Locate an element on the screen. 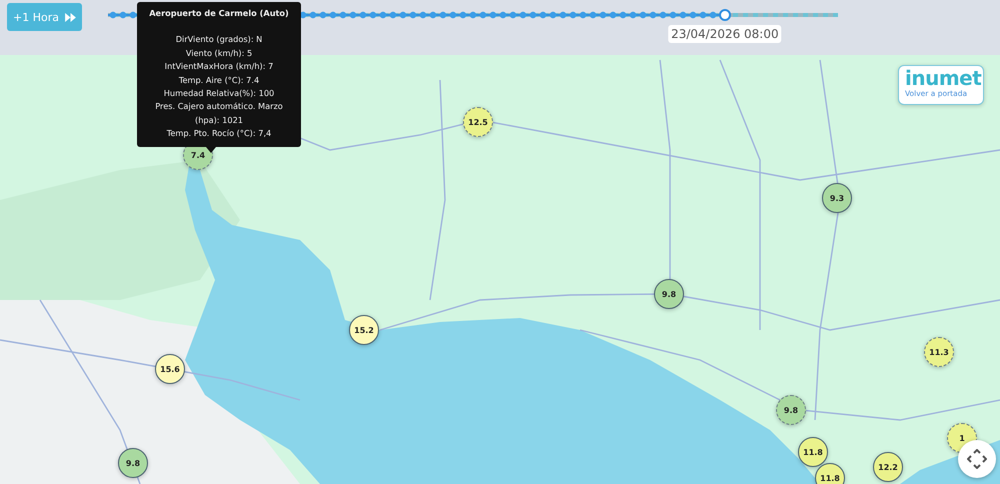 This screenshot has height=484, width=1000. tooltip-text: DirViento (grados): N is located at coordinates (219, 39).